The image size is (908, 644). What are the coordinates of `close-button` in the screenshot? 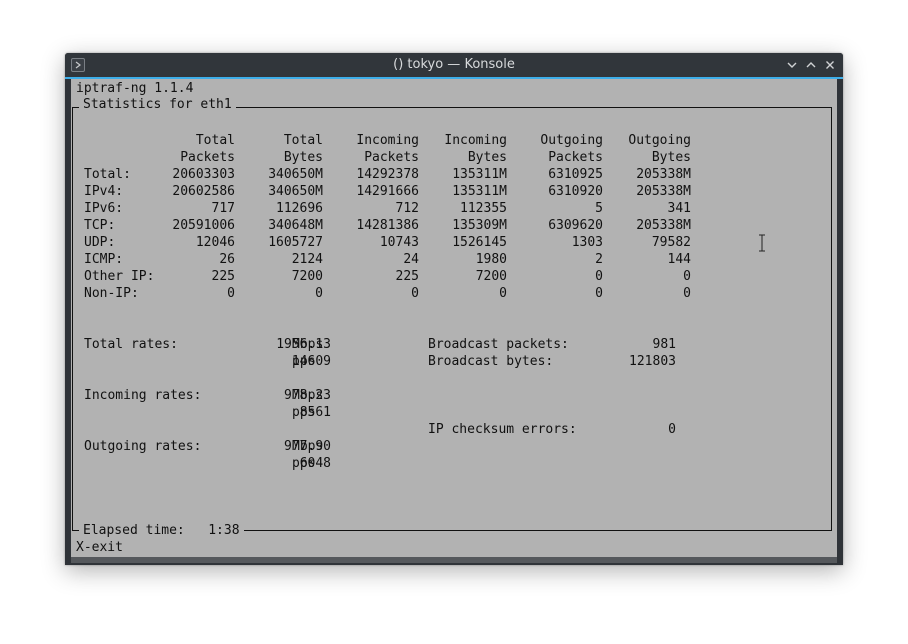 It's located at (830, 65).